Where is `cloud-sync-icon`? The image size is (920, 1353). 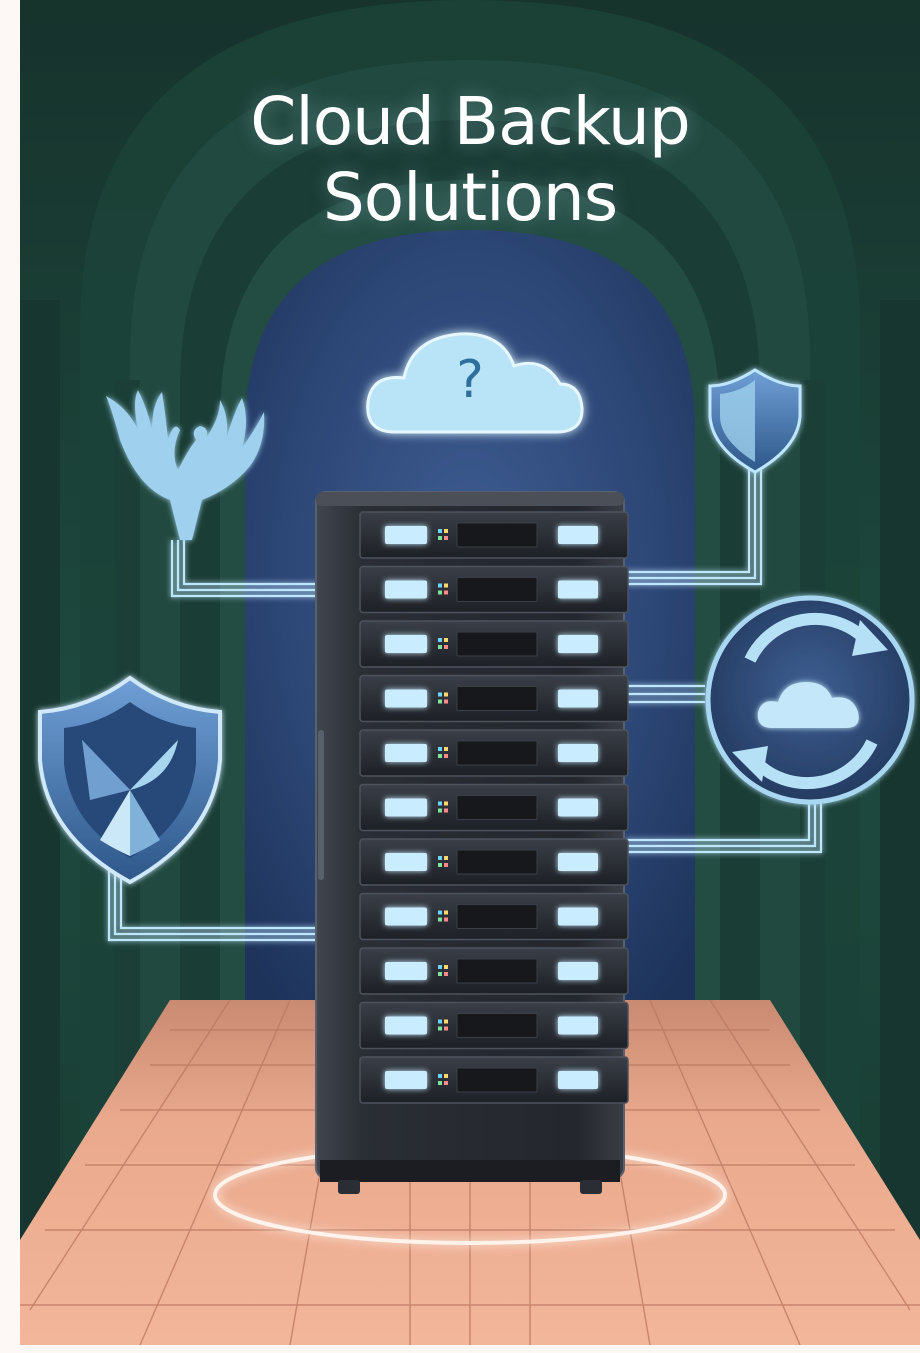
cloud-sync-icon is located at coordinates (810, 700).